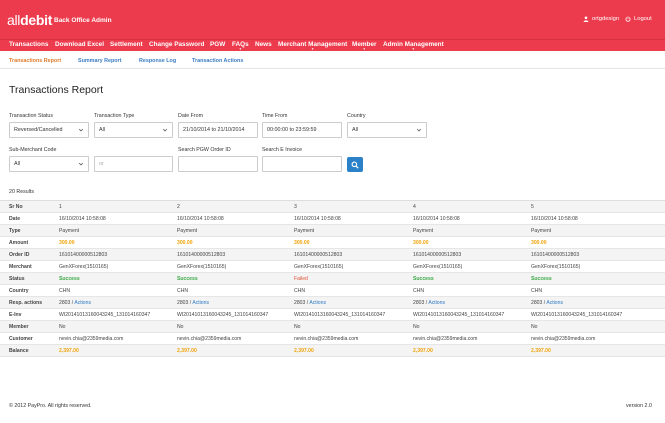 Image resolution: width=665 pixels, height=423 pixels. I want to click on transaction-type-label: Transaction Type, so click(114, 116).